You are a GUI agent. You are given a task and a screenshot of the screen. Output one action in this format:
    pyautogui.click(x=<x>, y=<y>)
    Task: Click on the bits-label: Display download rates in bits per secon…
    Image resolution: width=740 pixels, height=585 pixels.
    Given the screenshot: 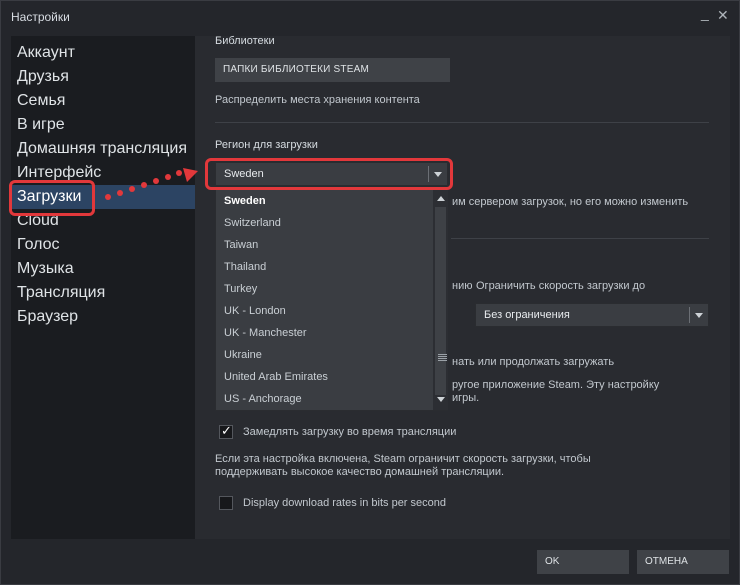 What is the action you would take?
    pyautogui.click(x=345, y=503)
    